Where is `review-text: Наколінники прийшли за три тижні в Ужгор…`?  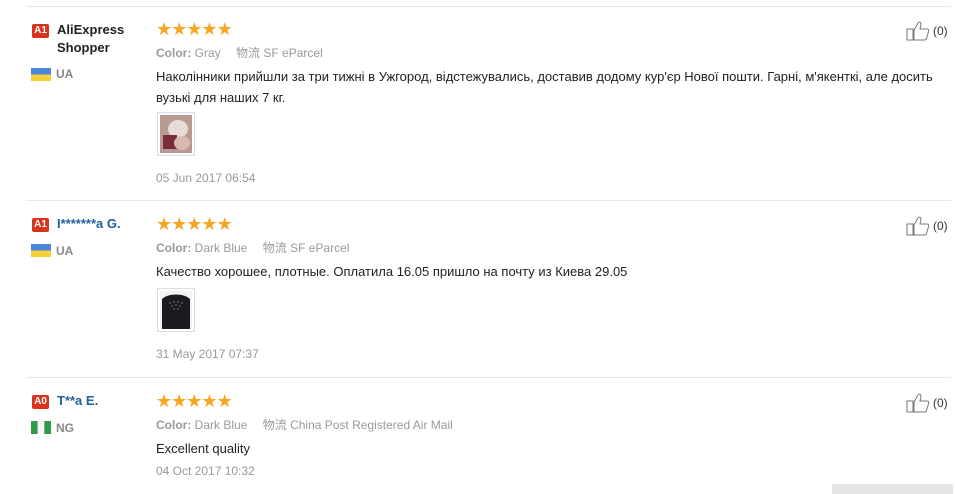
review-text: Наколінники прийшли за три тижні в Ужгор… is located at coordinates (544, 87).